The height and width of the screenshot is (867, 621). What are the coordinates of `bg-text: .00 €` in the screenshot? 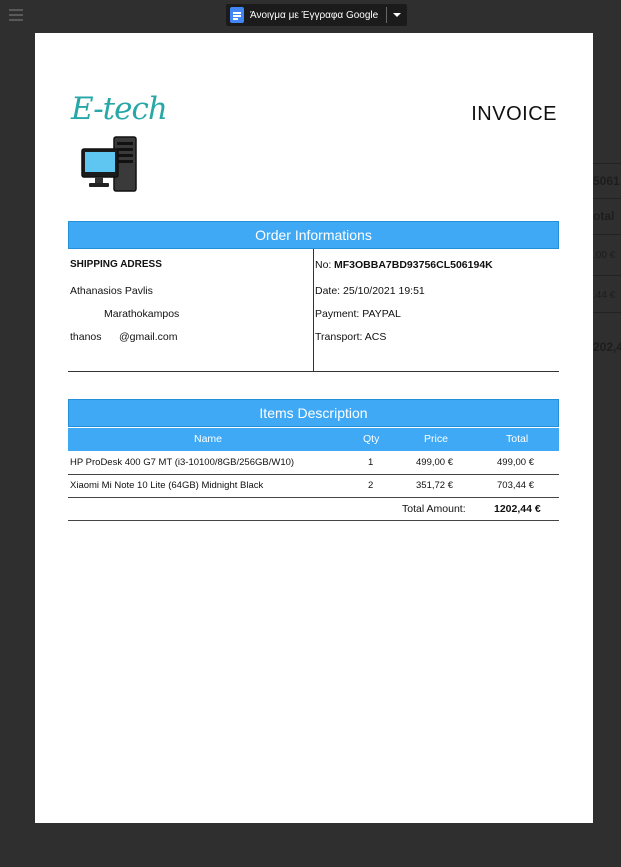 It's located at (604, 255).